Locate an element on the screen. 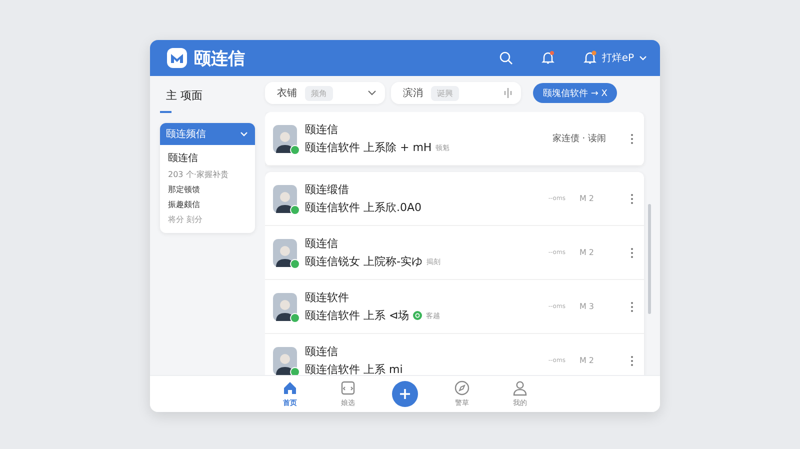 The height and width of the screenshot is (449, 800). add-button is located at coordinates (405, 394).